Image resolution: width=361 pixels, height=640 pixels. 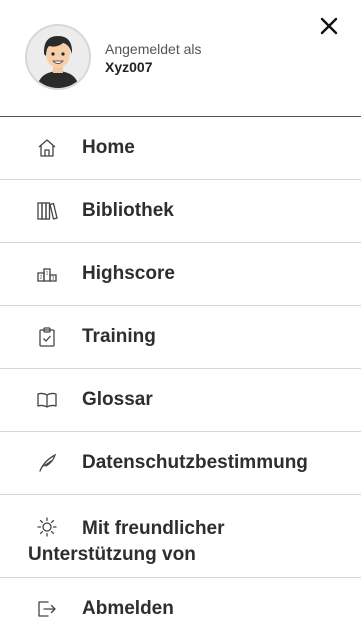 I want to click on close-button, so click(x=329, y=26).